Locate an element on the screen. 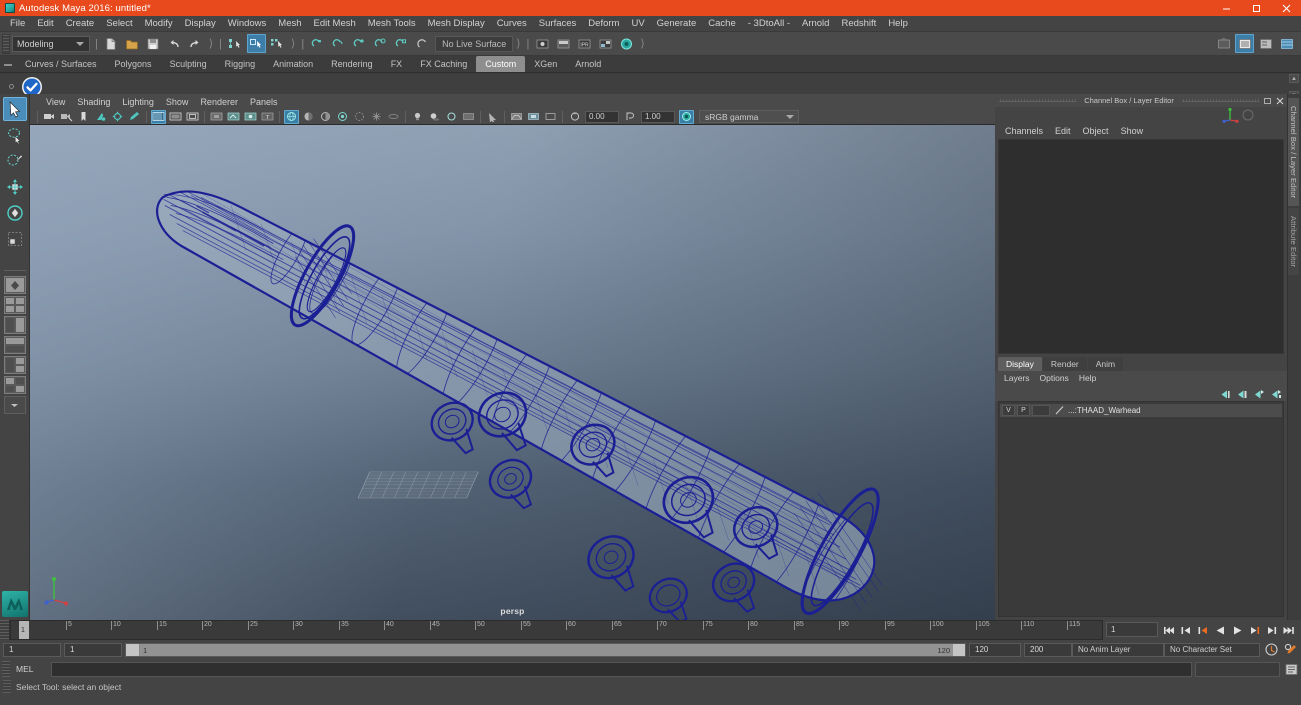  four-view-layout is located at coordinates (14, 305).